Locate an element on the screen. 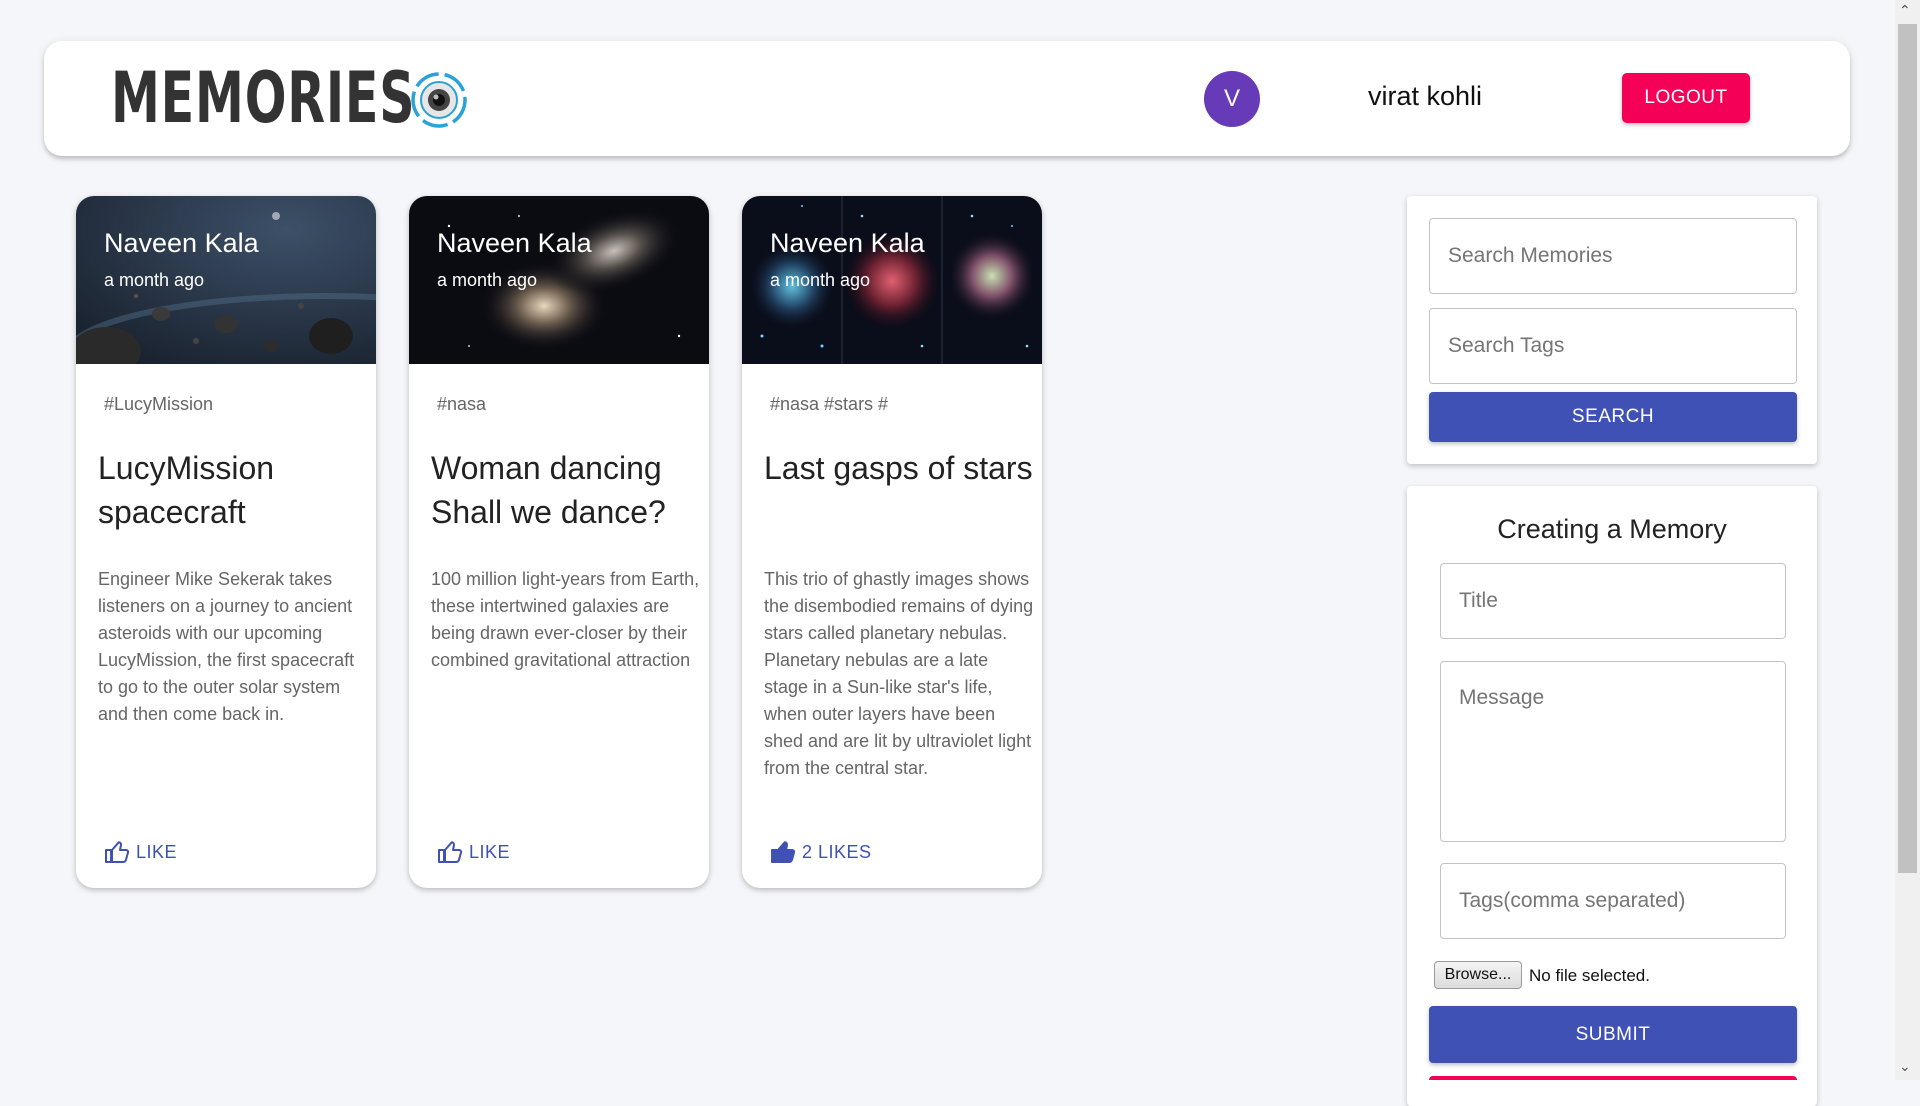 The width and height of the screenshot is (1920, 1106). logout-button: LOGOUT is located at coordinates (1686, 98).